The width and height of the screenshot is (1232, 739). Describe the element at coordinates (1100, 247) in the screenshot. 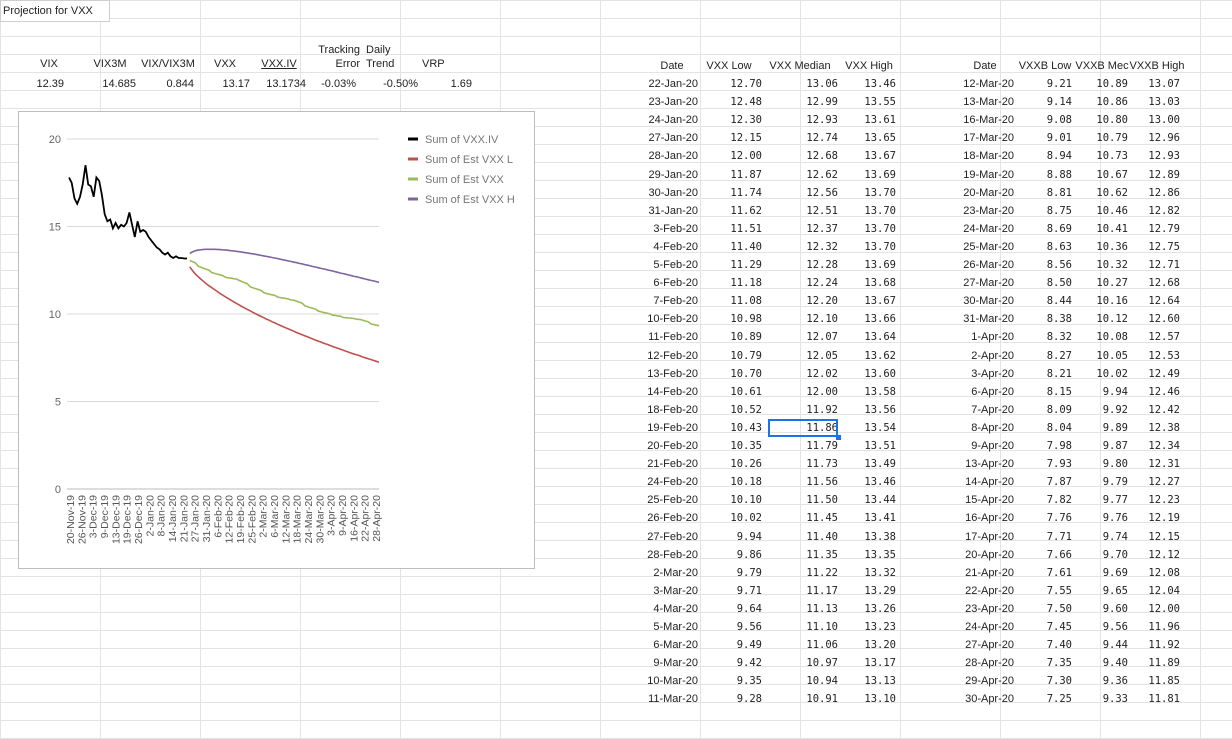

I see `table-cell: 10.36` at that location.